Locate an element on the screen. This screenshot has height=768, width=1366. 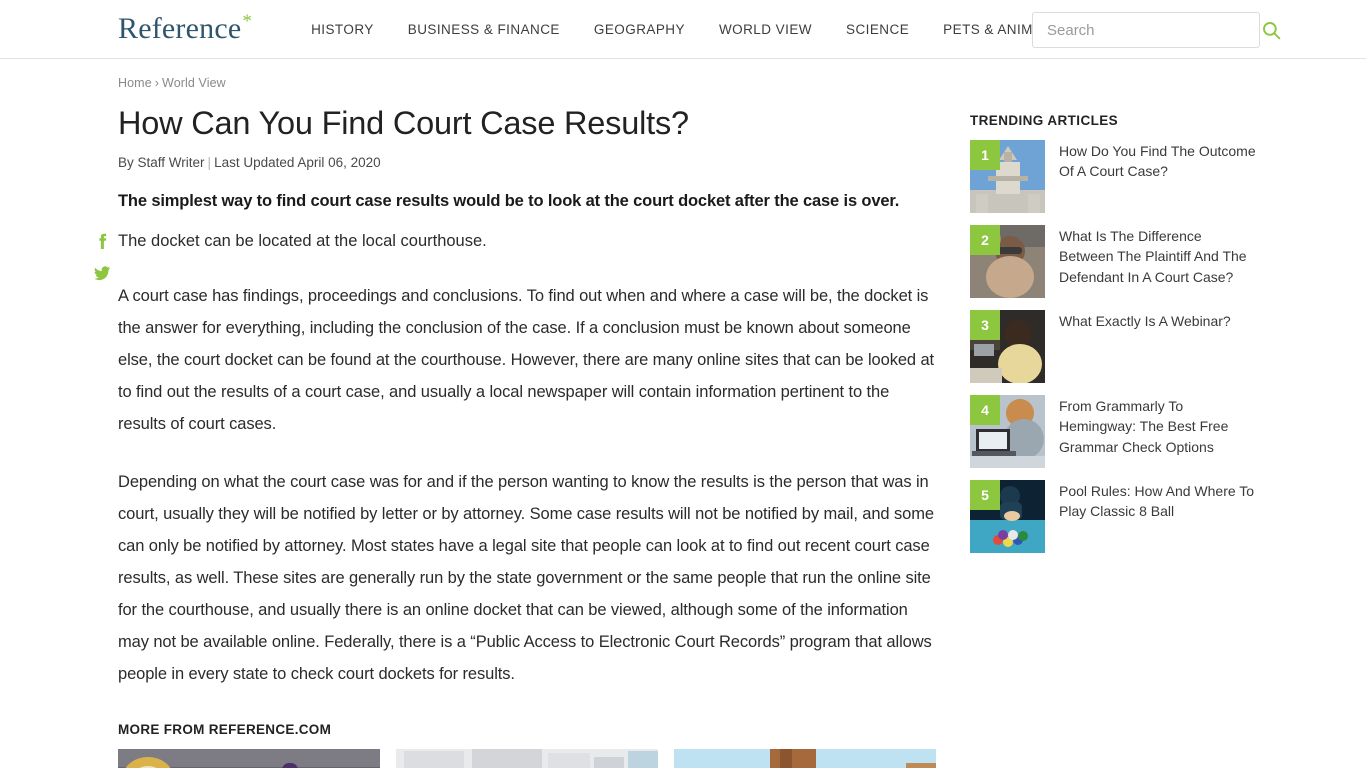
twitter-share-icon is located at coordinates (102, 273).